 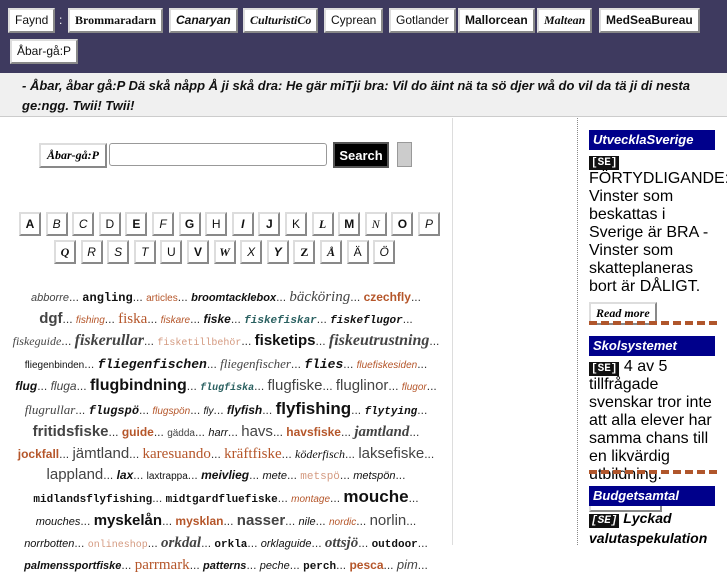 I want to click on nav-item: CulturistiCo, so click(x=281, y=20).